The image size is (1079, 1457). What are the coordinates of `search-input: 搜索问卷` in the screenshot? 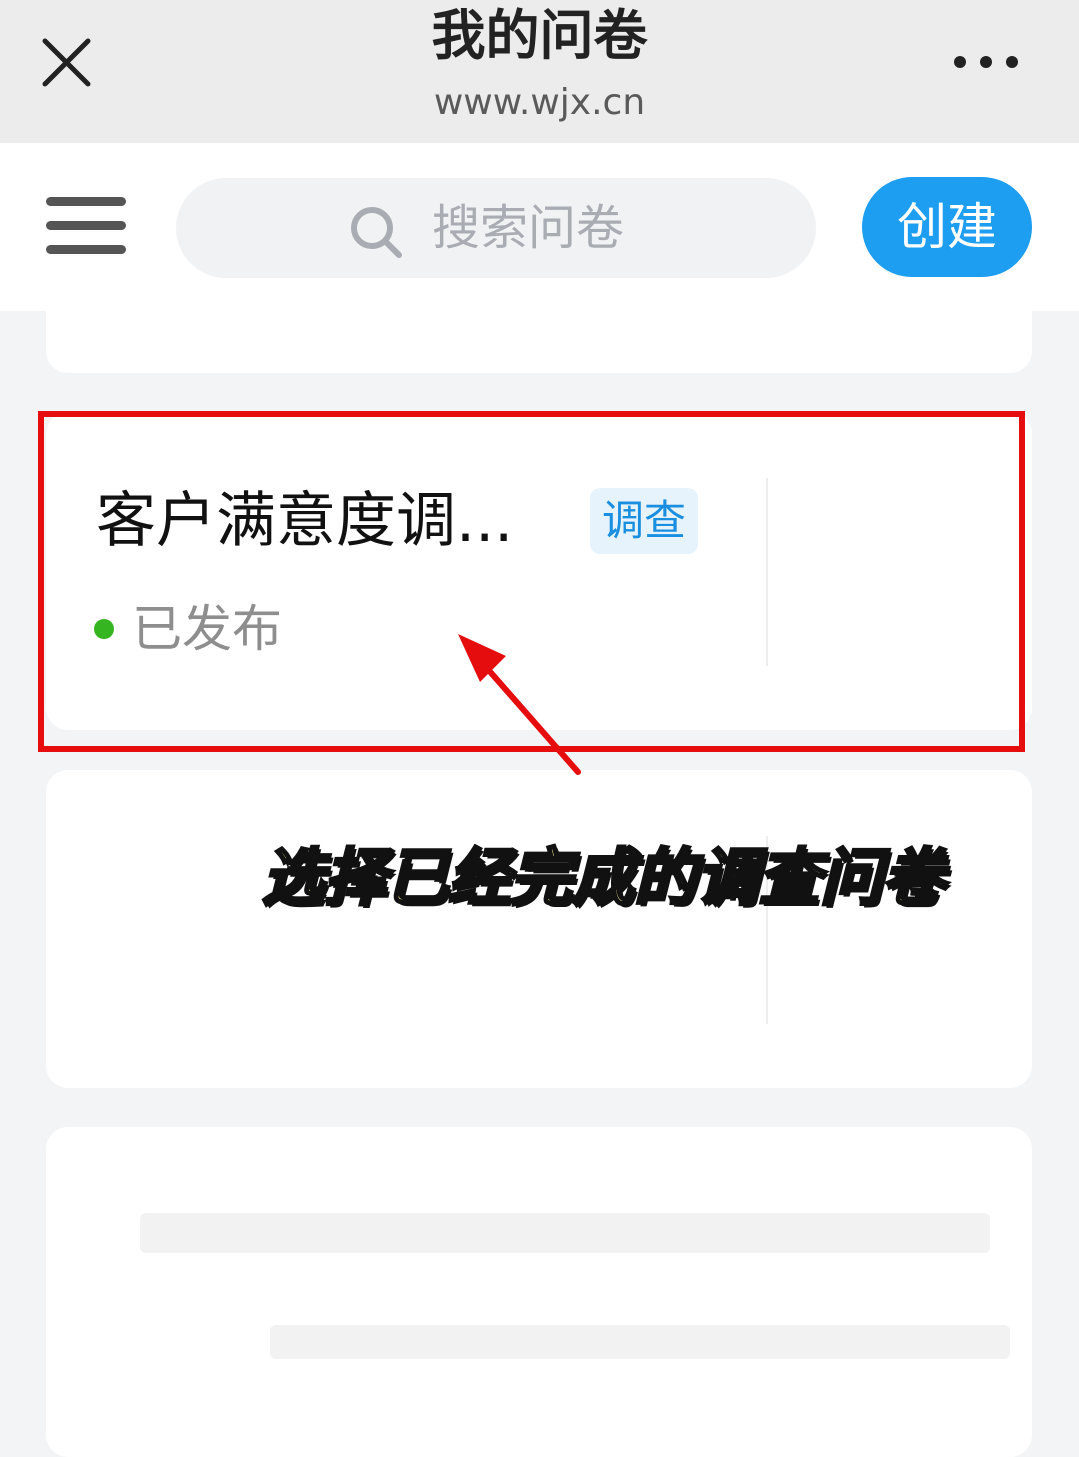 It's located at (496, 228).